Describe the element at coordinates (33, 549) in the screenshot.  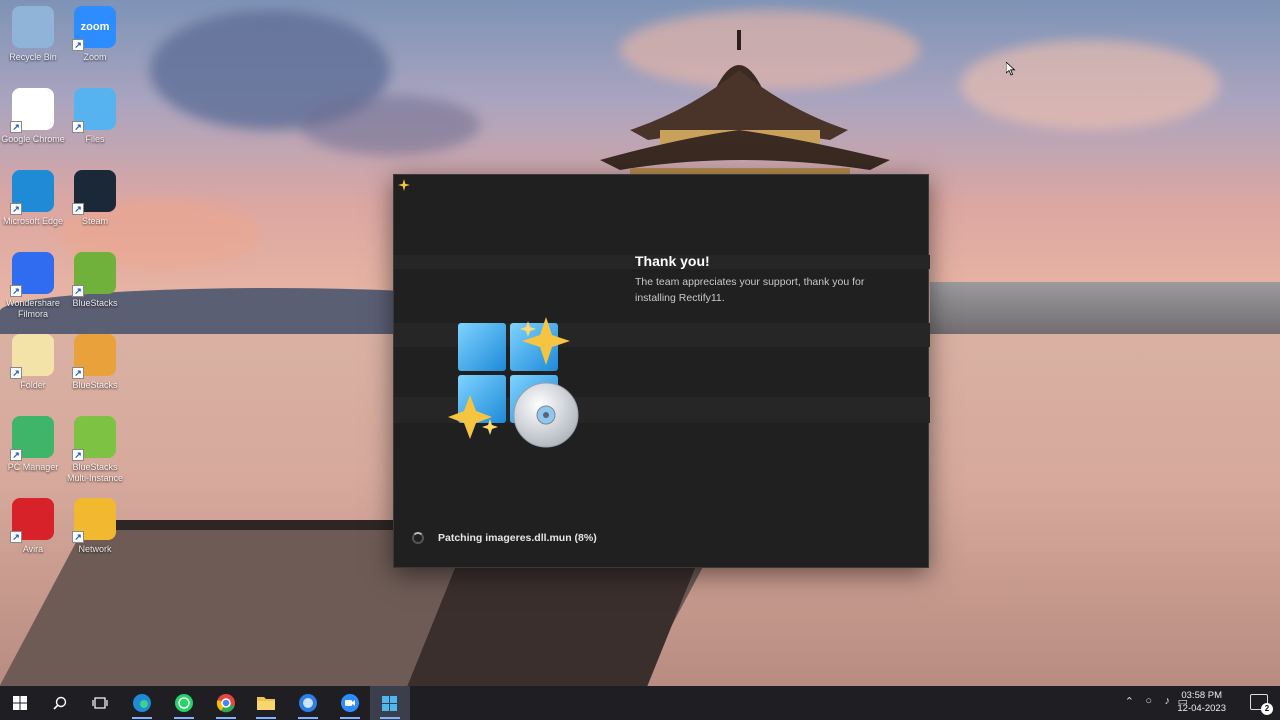
I see `desktop-icon-label: Avira` at that location.